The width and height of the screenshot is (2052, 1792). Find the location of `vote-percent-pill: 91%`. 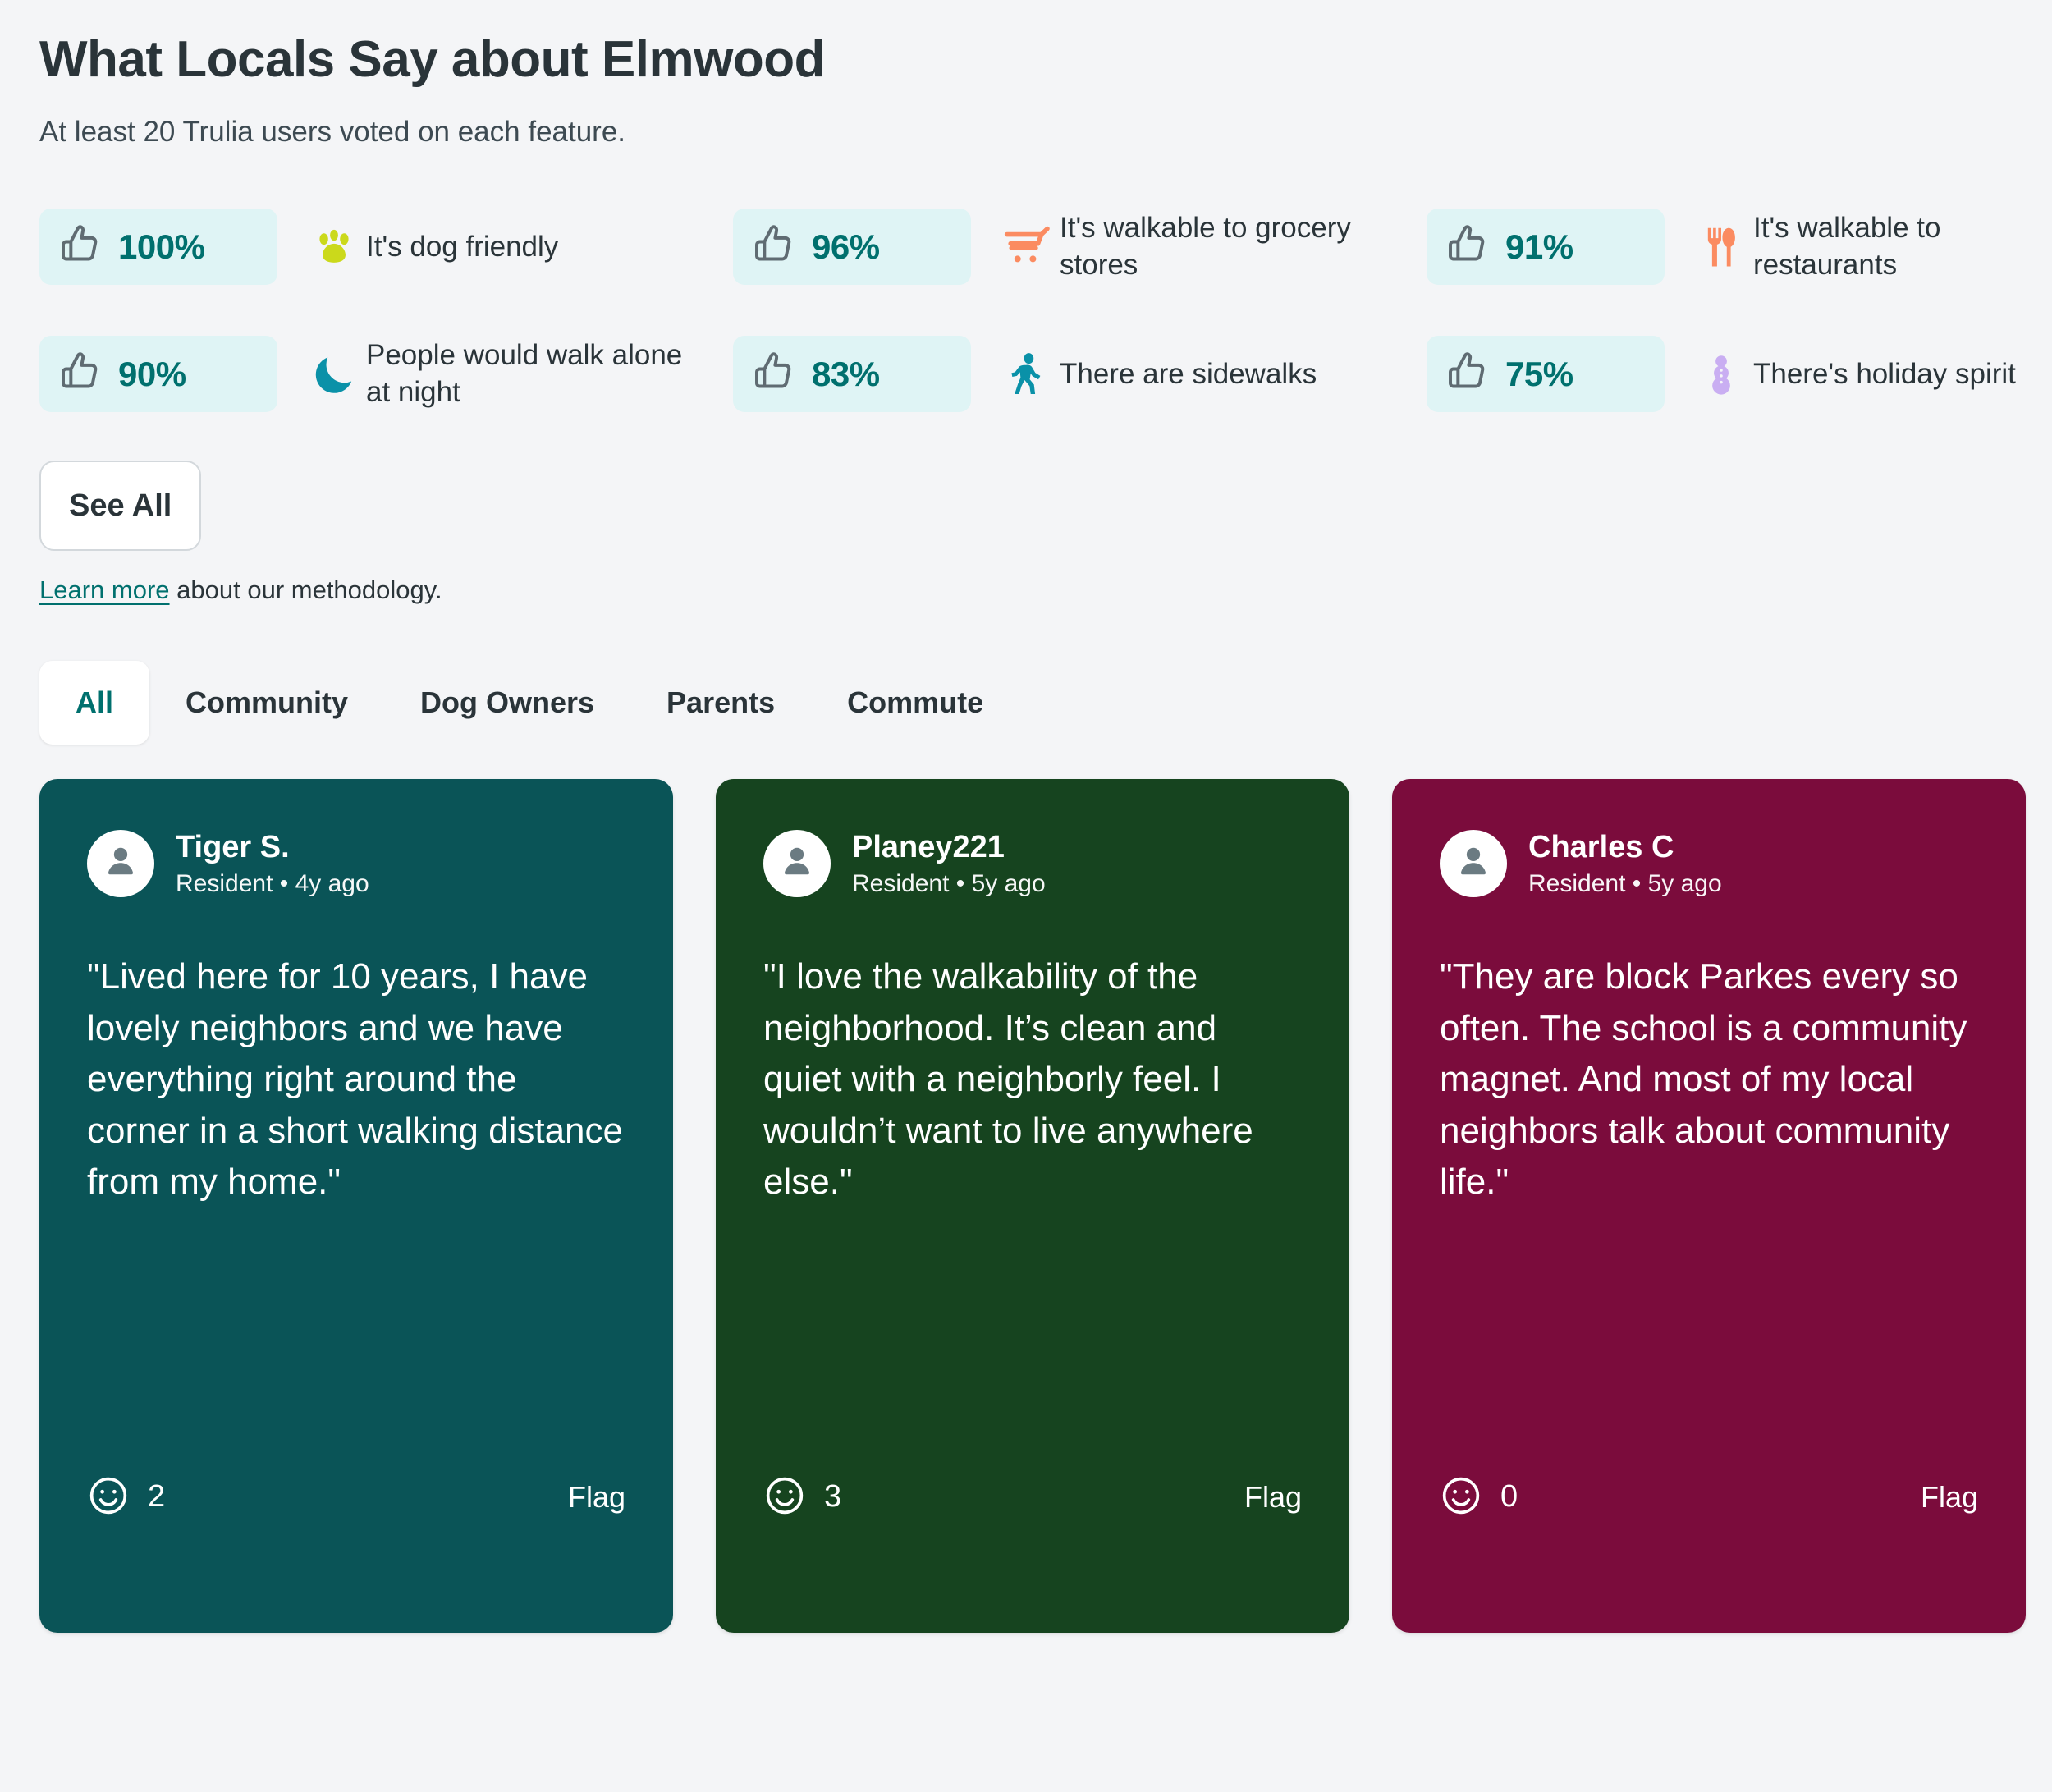

vote-percent-pill: 91% is located at coordinates (1546, 247).